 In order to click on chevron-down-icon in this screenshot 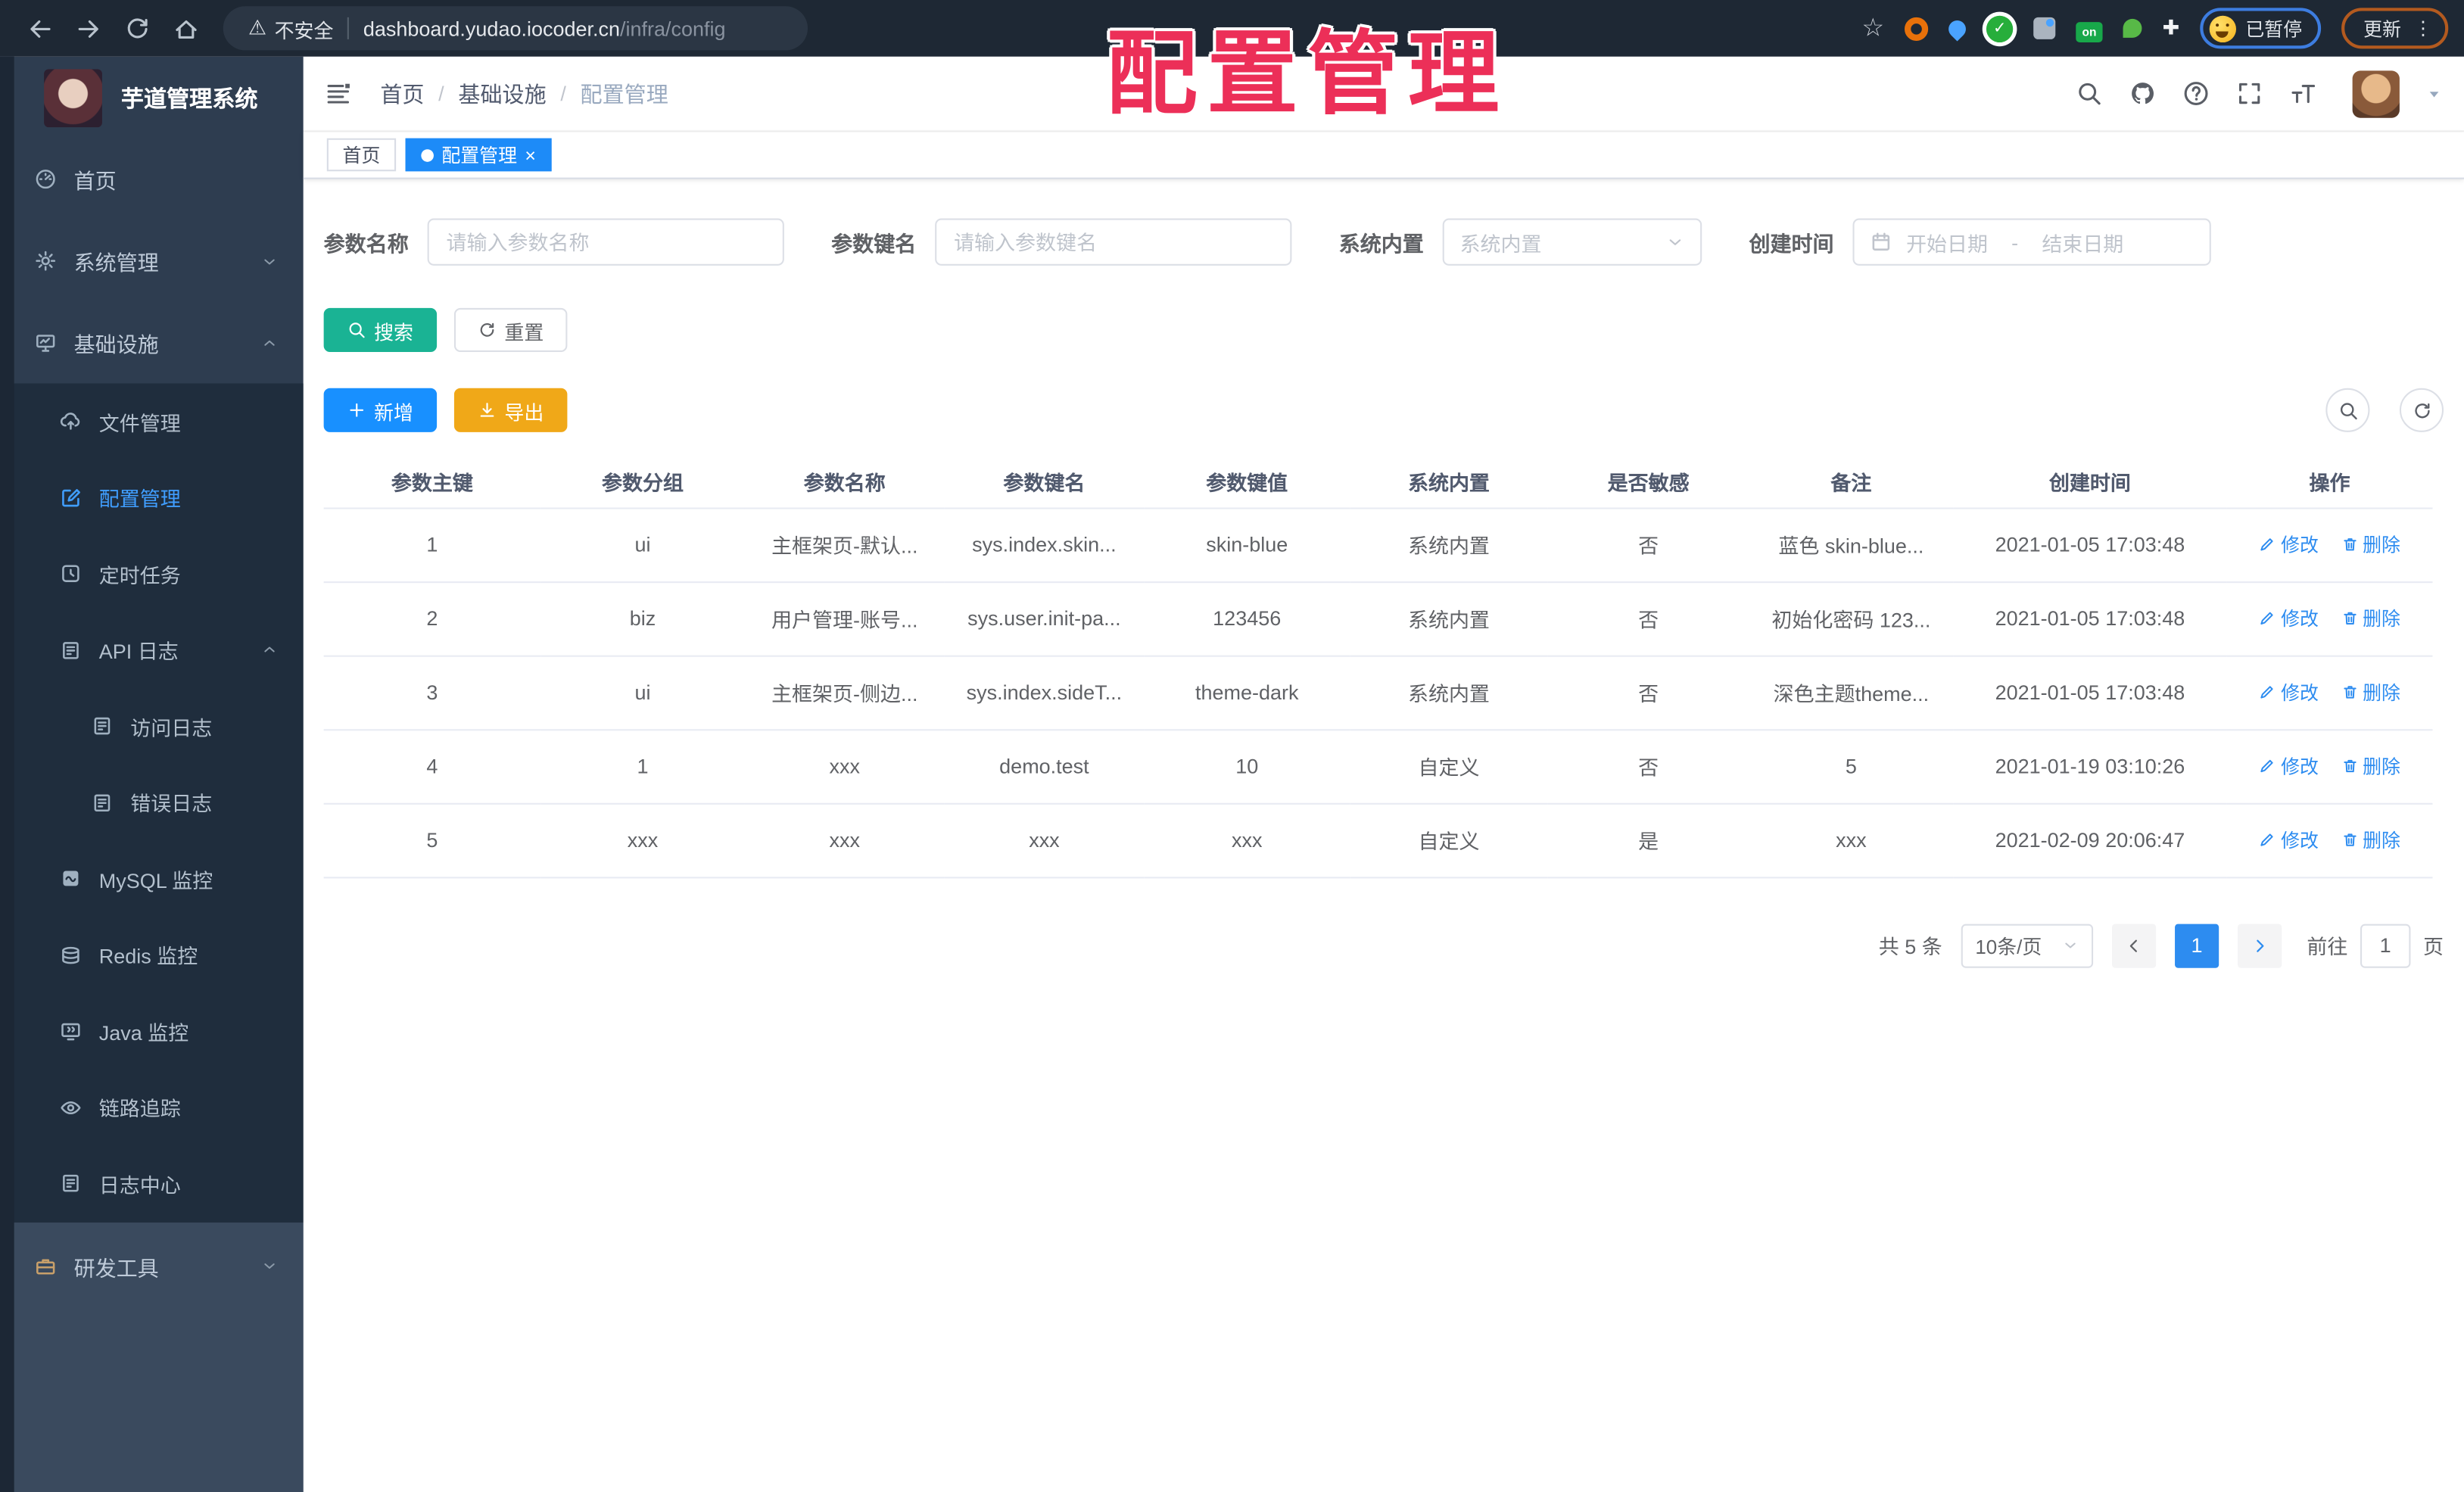, I will do `click(1674, 241)`.